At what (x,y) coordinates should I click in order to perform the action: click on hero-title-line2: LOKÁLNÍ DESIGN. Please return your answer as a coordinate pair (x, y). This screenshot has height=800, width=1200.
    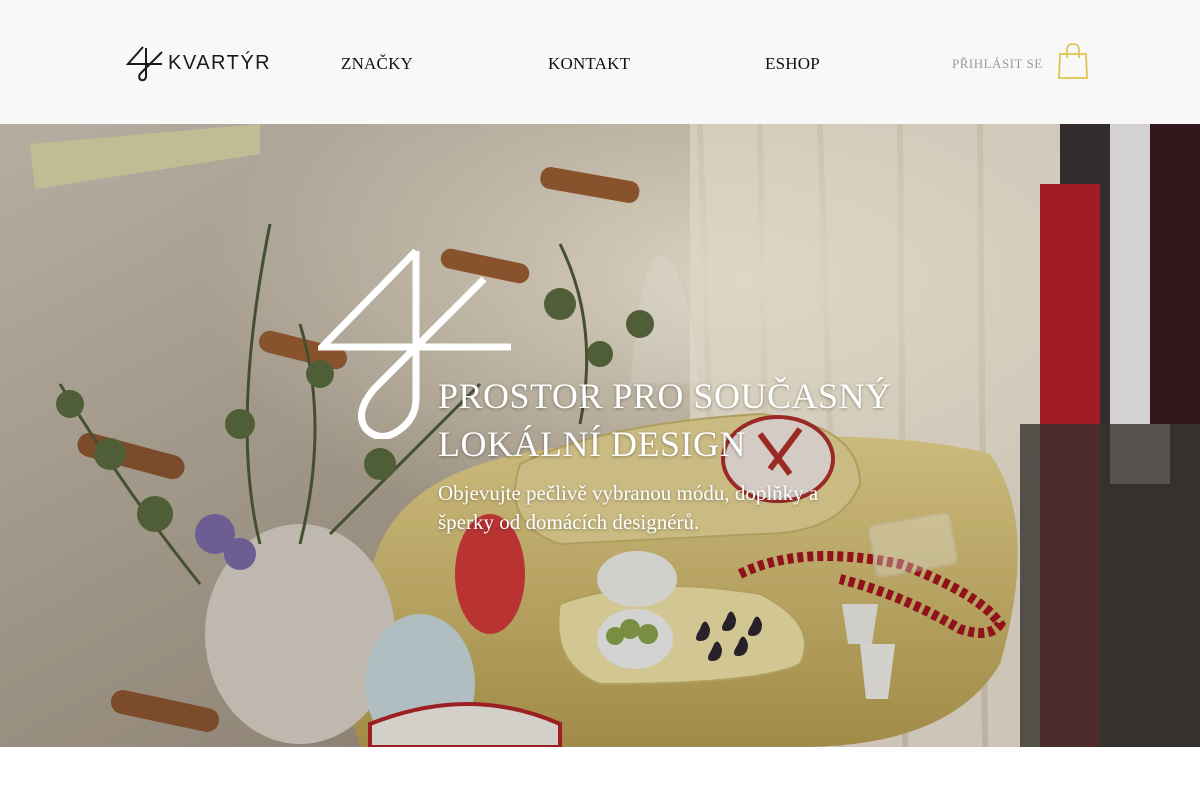
    Looking at the image, I should click on (592, 444).